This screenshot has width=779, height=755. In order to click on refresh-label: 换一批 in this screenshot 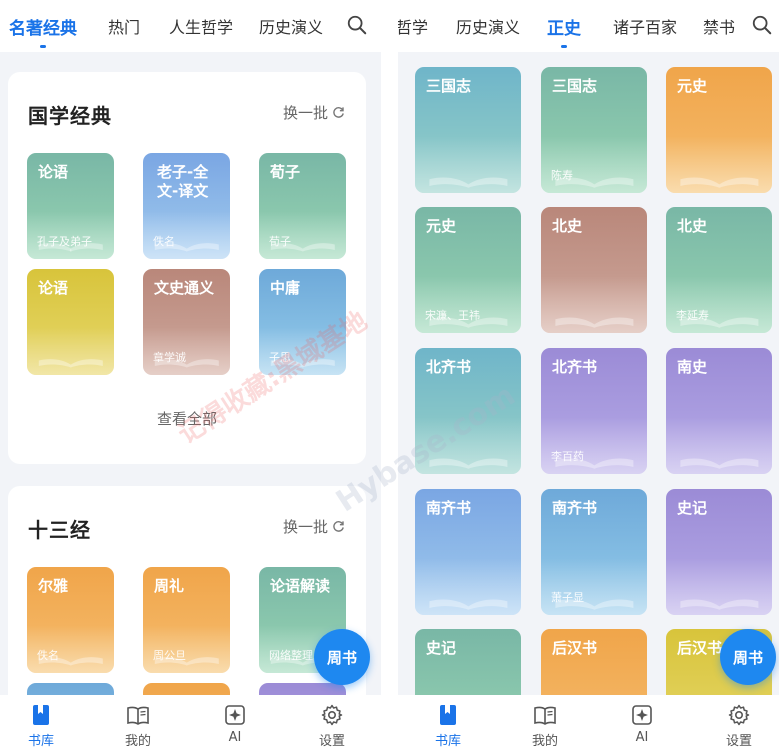, I will do `click(305, 527)`.